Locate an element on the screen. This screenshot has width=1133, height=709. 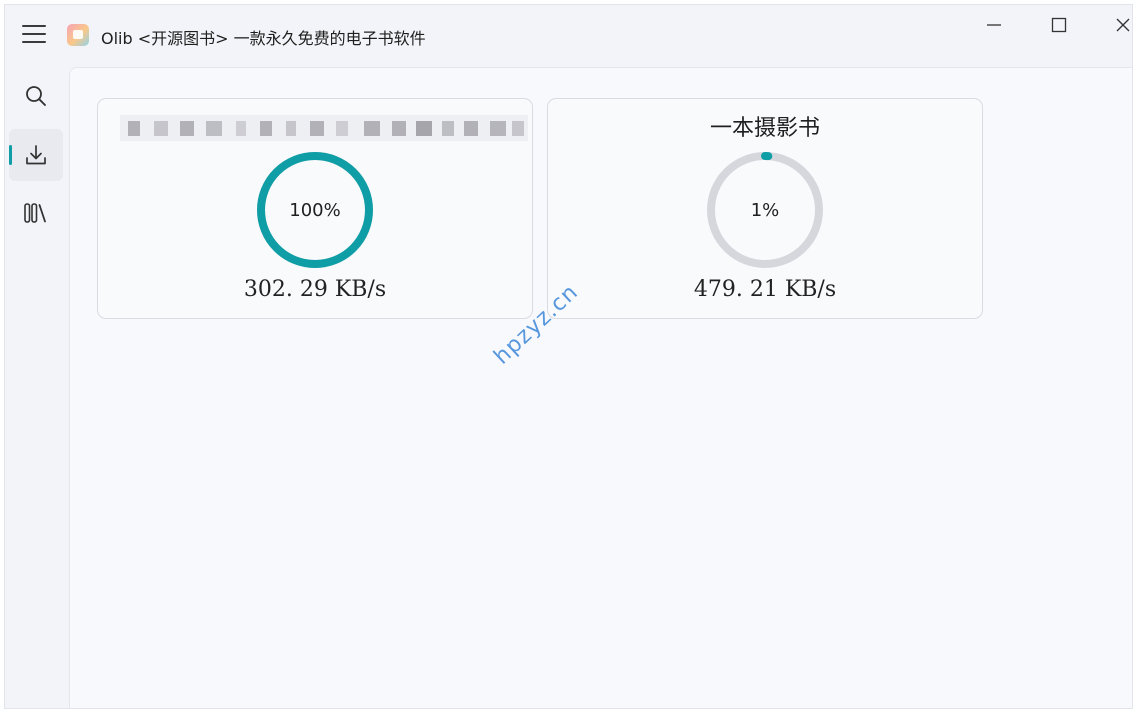
download-speed: 479. 21 KB/s is located at coordinates (765, 289).